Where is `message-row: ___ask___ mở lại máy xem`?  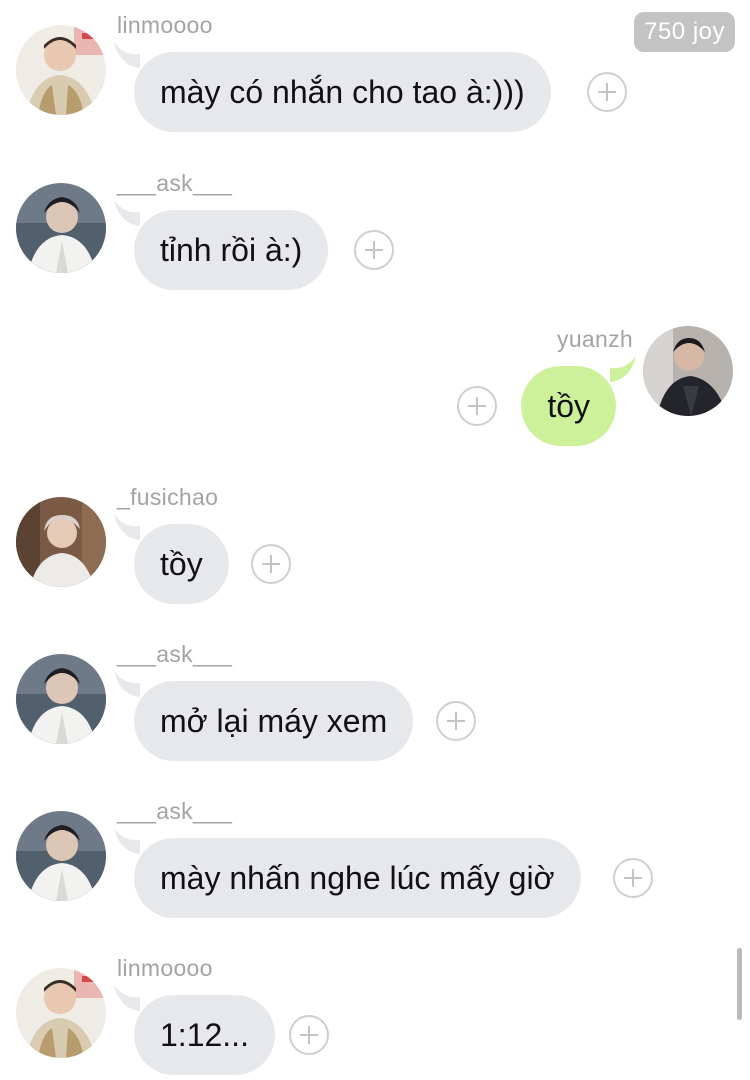 message-row: ___ask___ mở lại máy xem is located at coordinates (375, 701).